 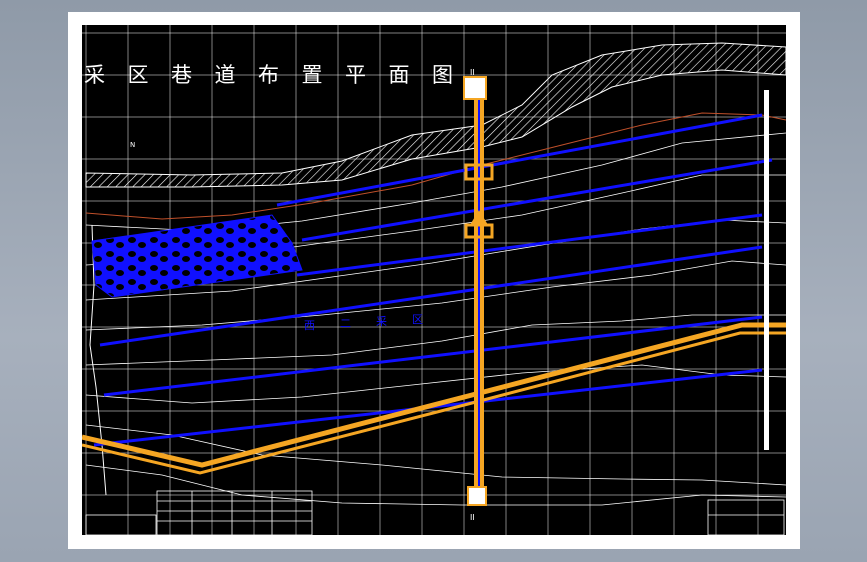 I want to click on section-mark-bottom: II, so click(x=472, y=517).